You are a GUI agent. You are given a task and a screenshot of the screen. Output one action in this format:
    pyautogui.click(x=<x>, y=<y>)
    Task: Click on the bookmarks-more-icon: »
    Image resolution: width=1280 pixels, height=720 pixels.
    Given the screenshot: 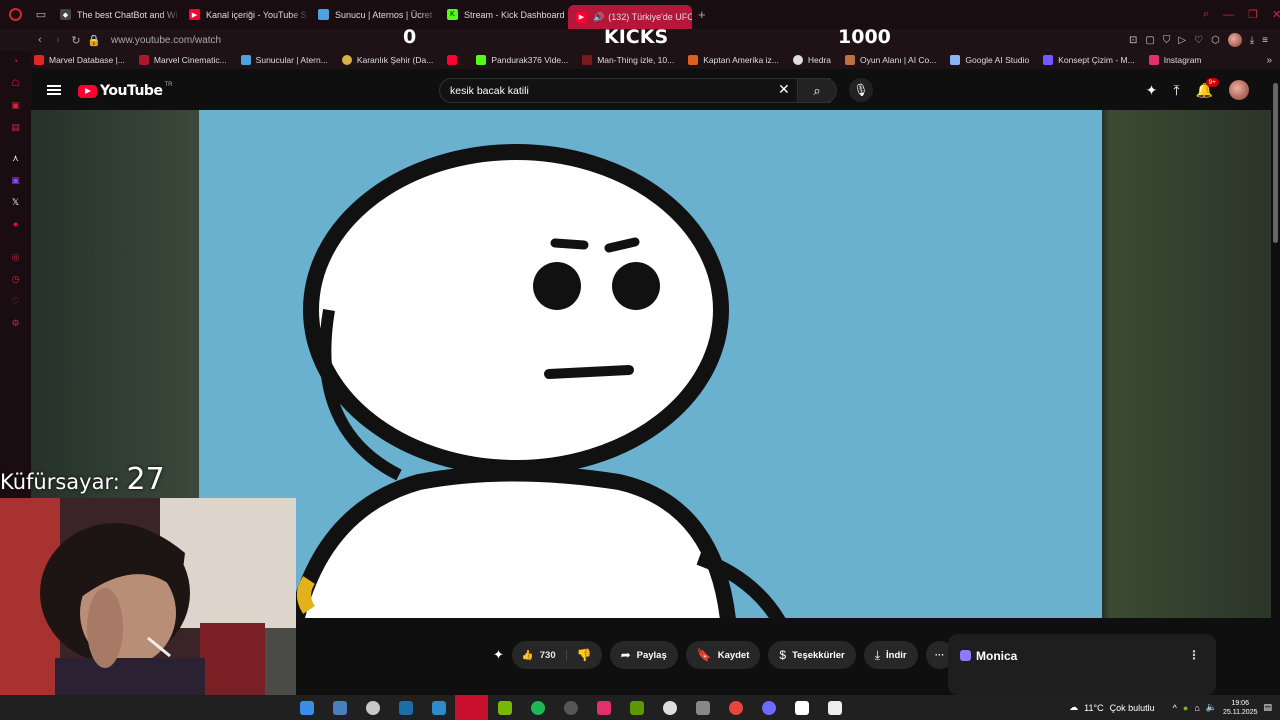 What is the action you would take?
    pyautogui.click(x=1269, y=60)
    